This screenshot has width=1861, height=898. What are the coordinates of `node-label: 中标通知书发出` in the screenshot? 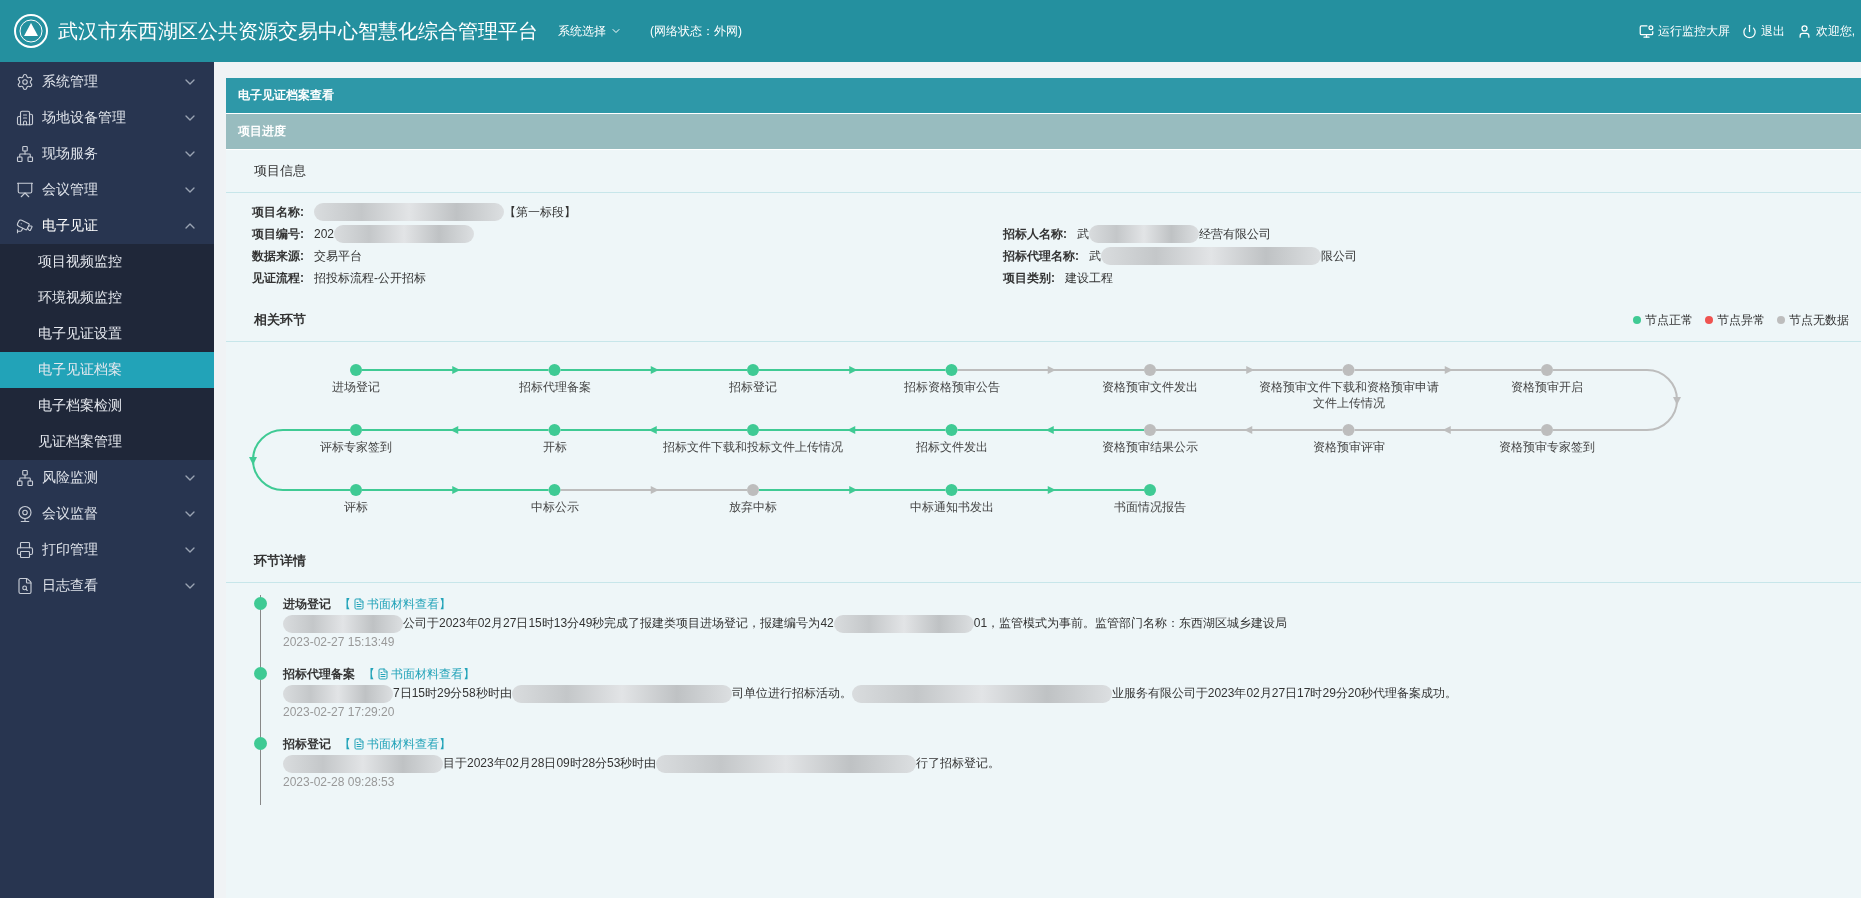 It's located at (951, 507).